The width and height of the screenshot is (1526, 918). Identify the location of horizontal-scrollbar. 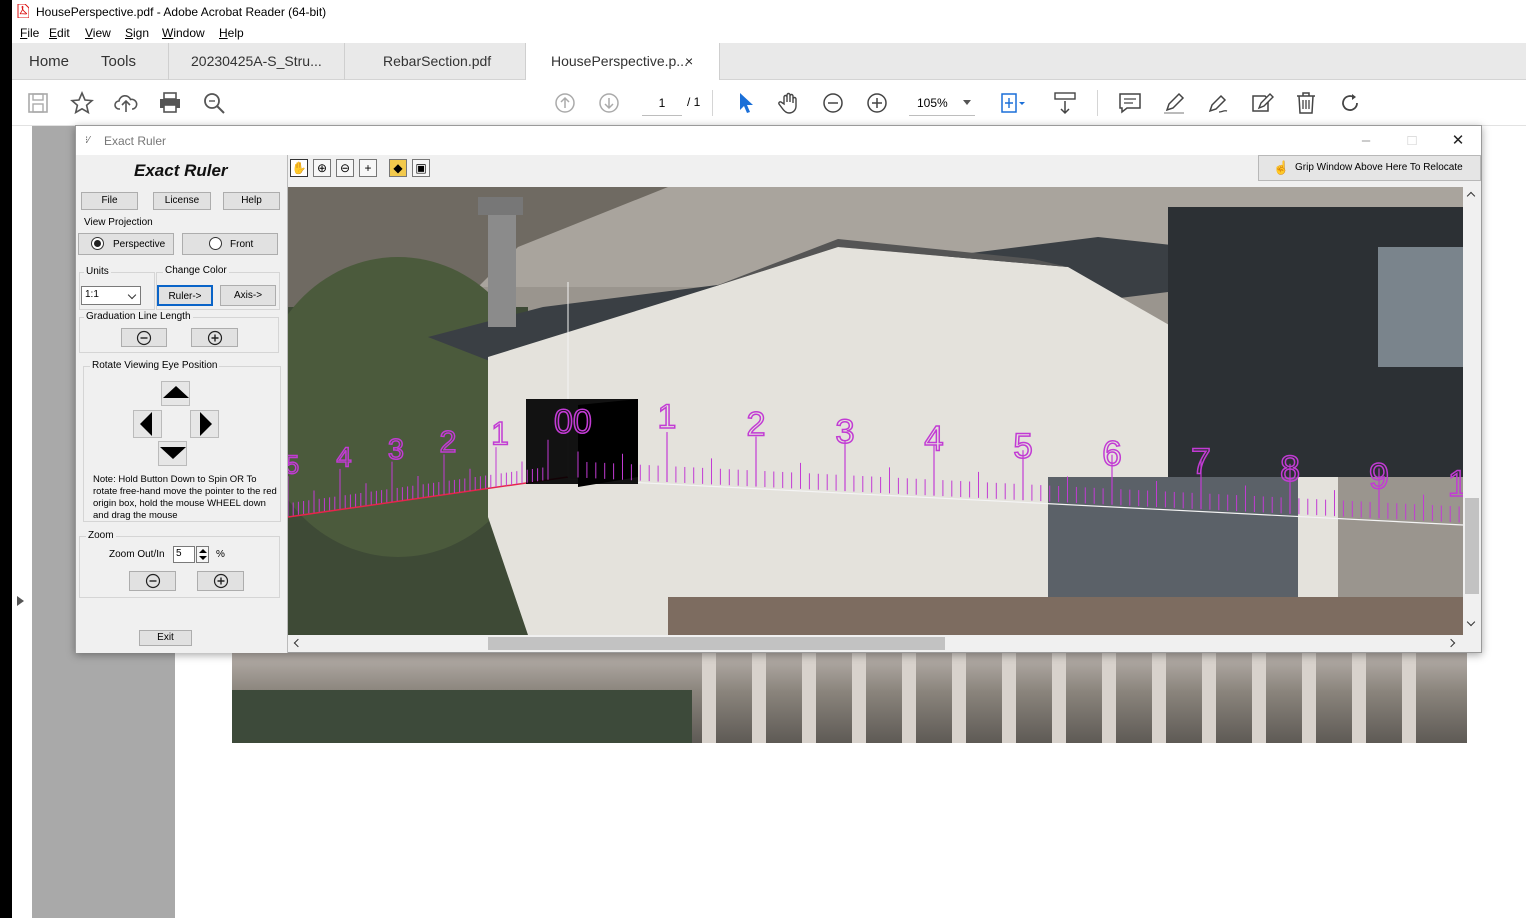
(875, 643).